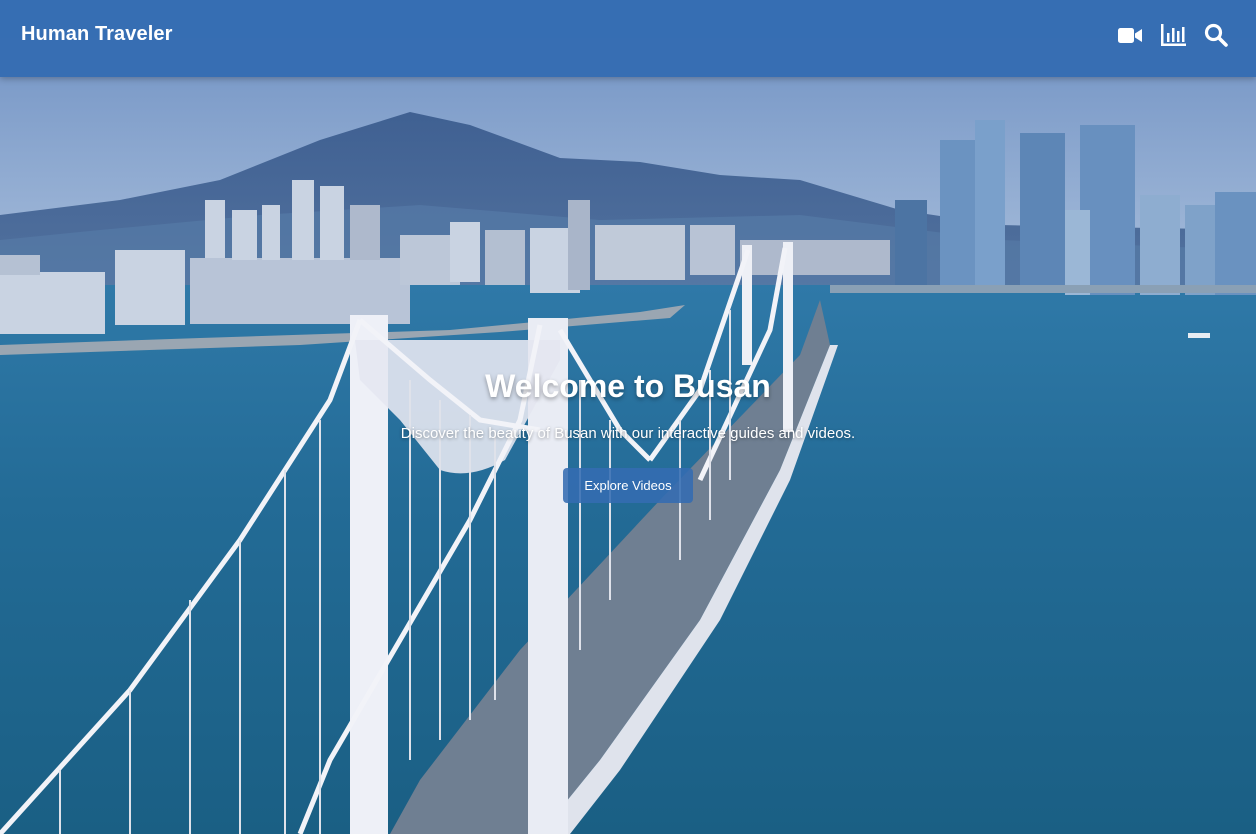 This screenshot has height=834, width=1256. What do you see at coordinates (628, 386) in the screenshot?
I see `hero-title: Welcome to Busan` at bounding box center [628, 386].